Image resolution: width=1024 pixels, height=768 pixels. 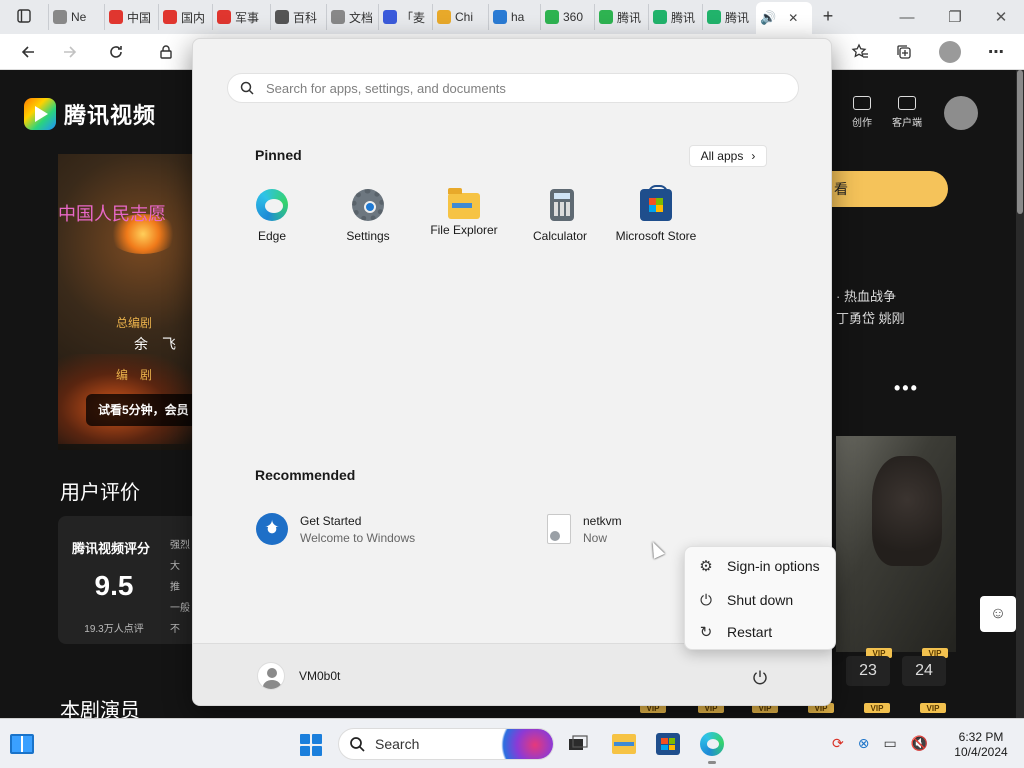 I want to click on scrollbar-thumb, so click(x=1020, y=142).